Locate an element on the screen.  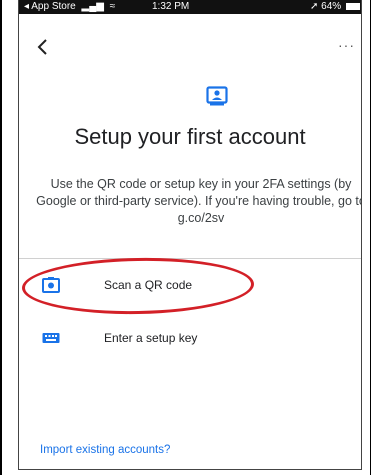
status-battery: ➚ 64% is located at coordinates (335, 6).